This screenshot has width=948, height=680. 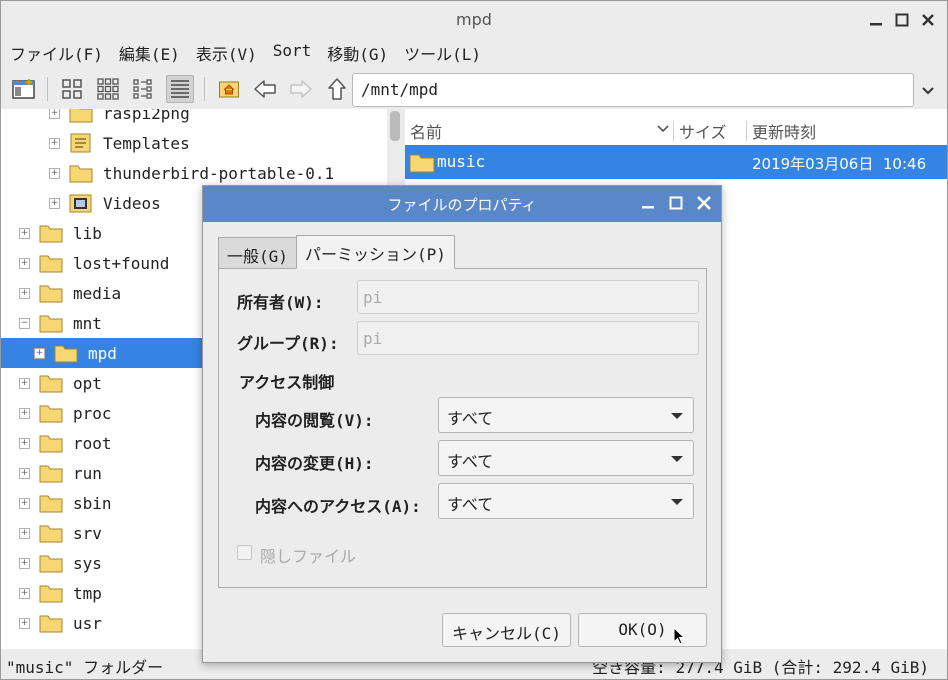 What do you see at coordinates (784, 131) in the screenshot?
I see `column-modified: 更新時刻` at bounding box center [784, 131].